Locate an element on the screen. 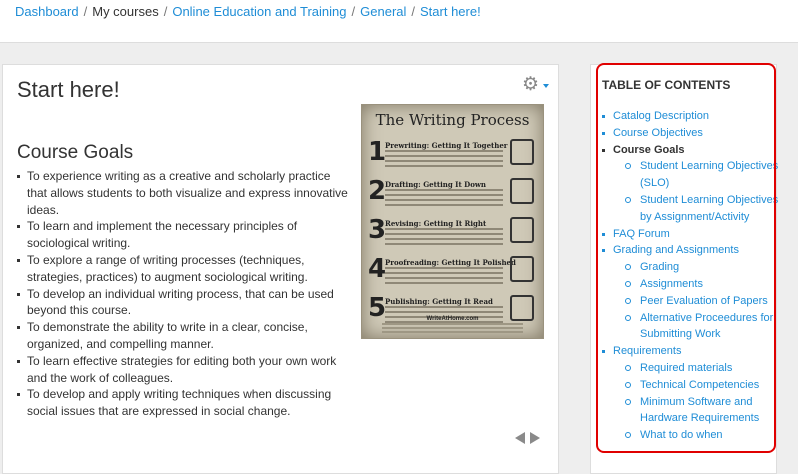 This screenshot has height=474, width=798. bottom-nav-arrows is located at coordinates (527, 438).